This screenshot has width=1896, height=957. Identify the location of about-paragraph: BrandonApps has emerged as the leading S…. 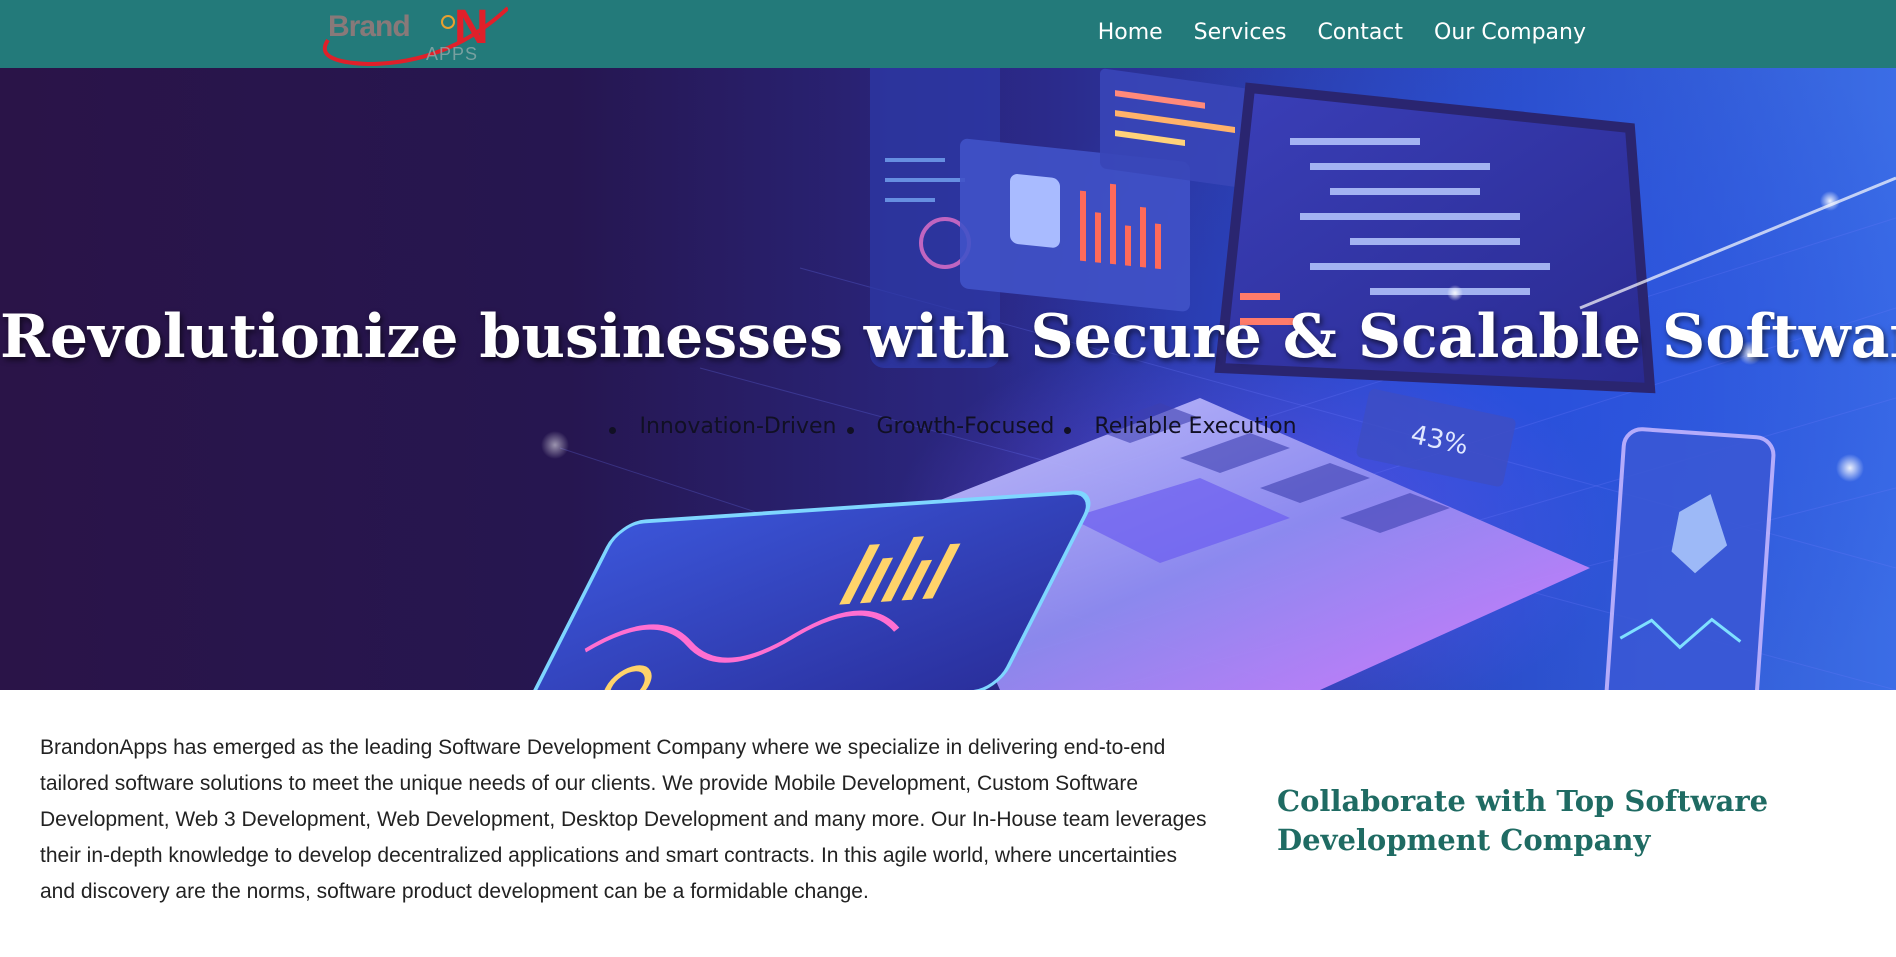
(623, 819).